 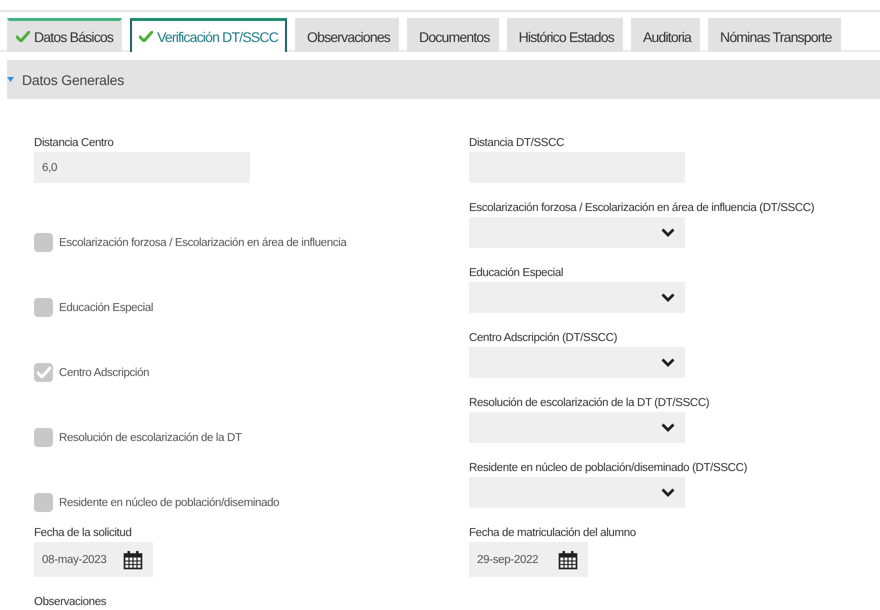 What do you see at coordinates (665, 35) in the screenshot?
I see `tab: Auditoria` at bounding box center [665, 35].